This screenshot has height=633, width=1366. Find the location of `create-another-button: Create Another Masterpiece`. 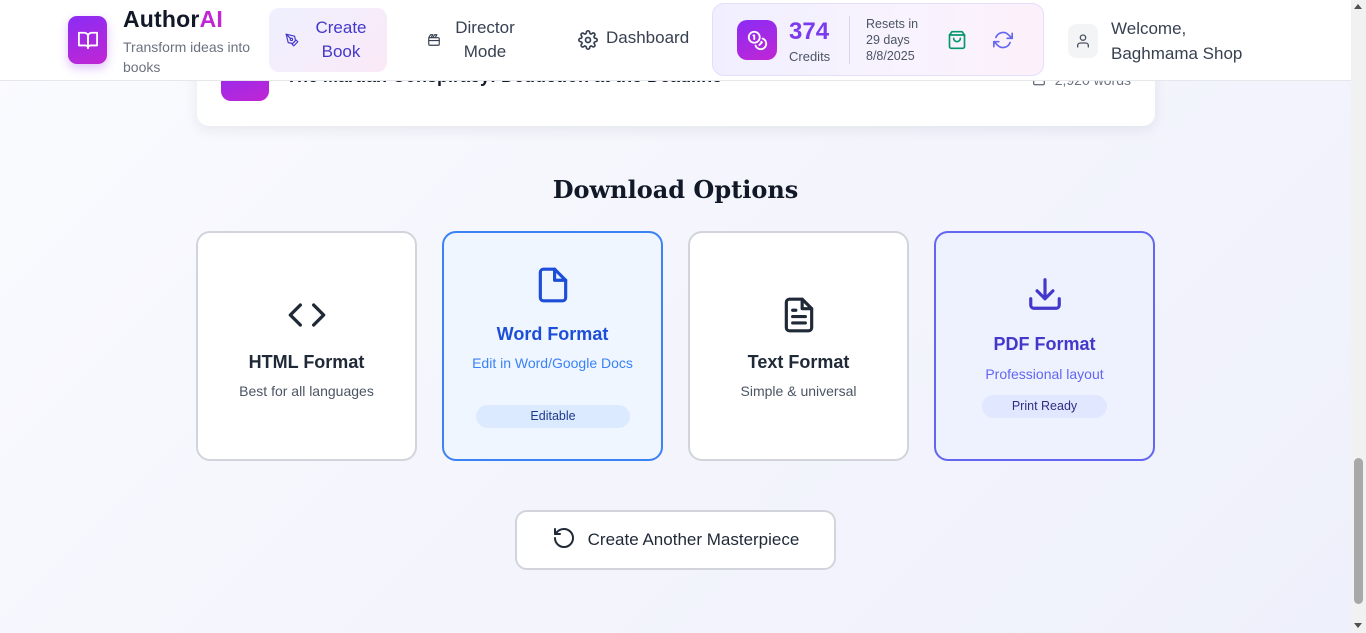

create-another-button: Create Another Masterpiece is located at coordinates (675, 540).